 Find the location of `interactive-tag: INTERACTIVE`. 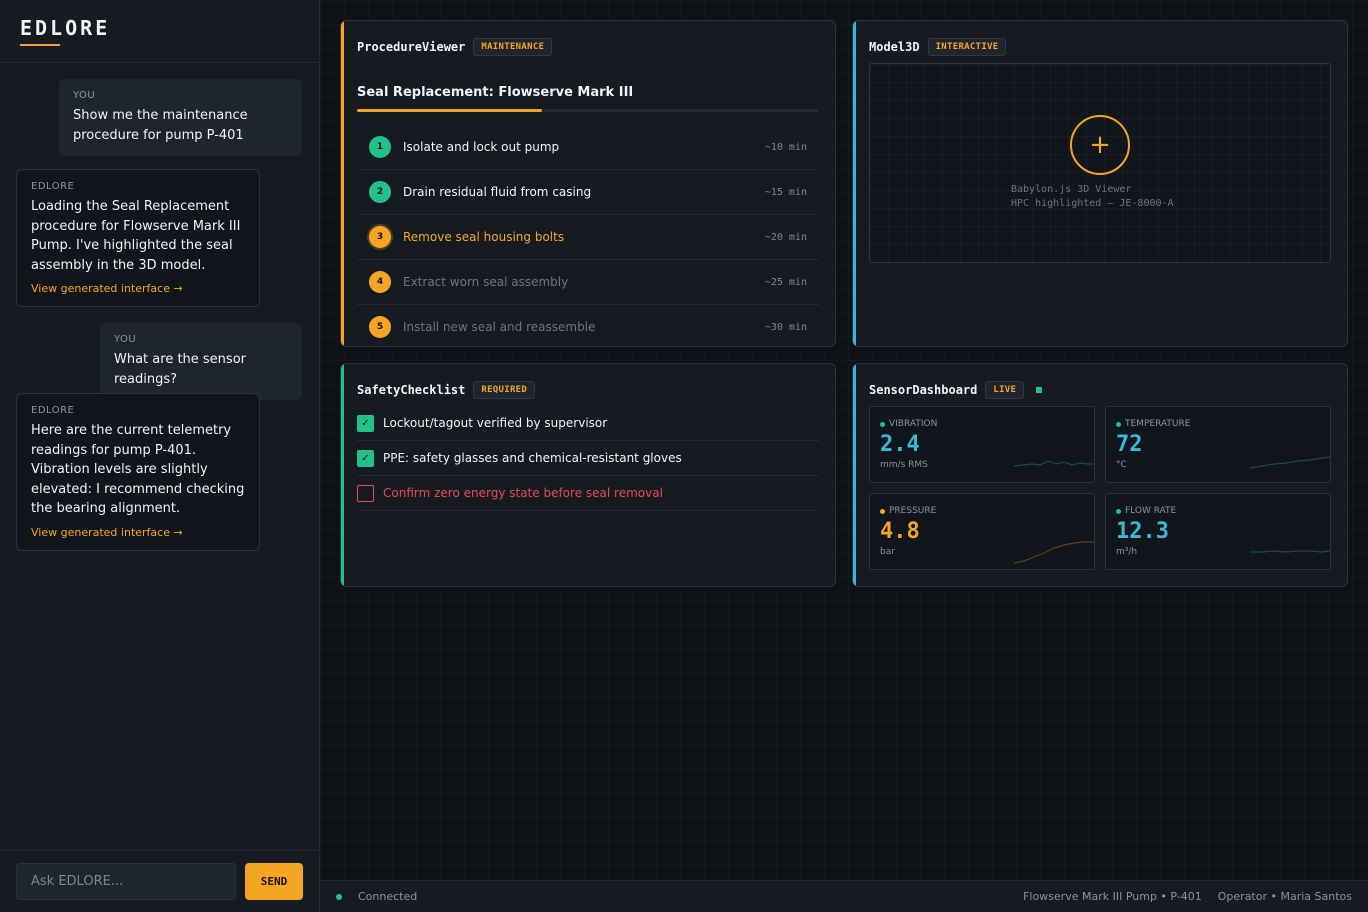

interactive-tag: INTERACTIVE is located at coordinates (967, 47).